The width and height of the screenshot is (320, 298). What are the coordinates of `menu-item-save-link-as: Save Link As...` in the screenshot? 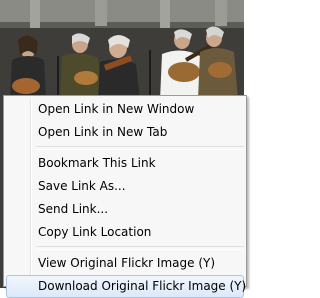 It's located at (125, 186).